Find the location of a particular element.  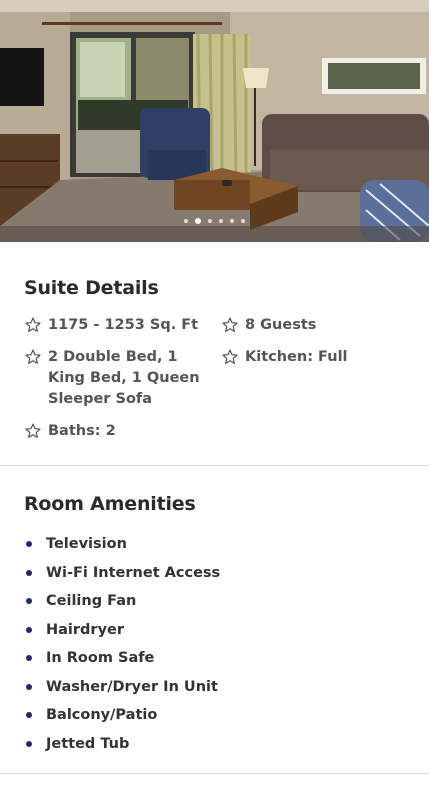

detail-square-feet: 1175 - 1253 Sq. Ft is located at coordinates (119, 325).